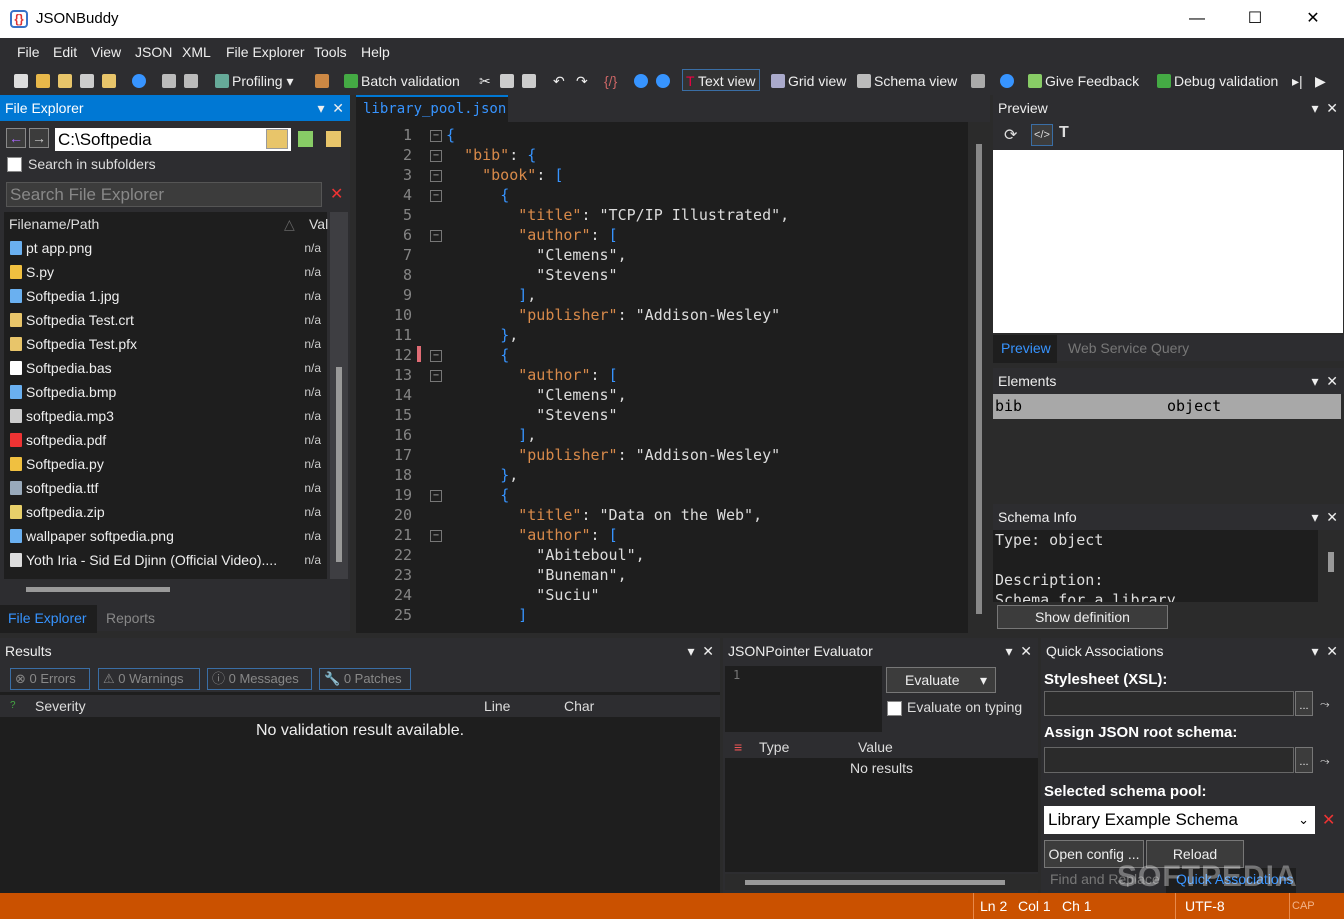 Image resolution: width=1344 pixels, height=919 pixels. What do you see at coordinates (165, 272) in the screenshot?
I see `file-row: S.py n/a` at bounding box center [165, 272].